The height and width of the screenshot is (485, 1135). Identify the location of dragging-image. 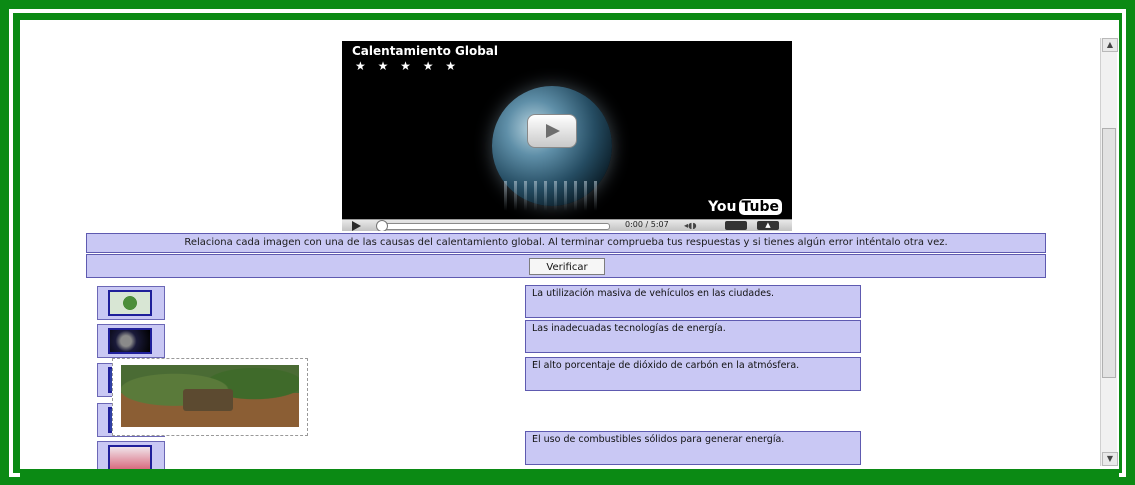
(210, 397).